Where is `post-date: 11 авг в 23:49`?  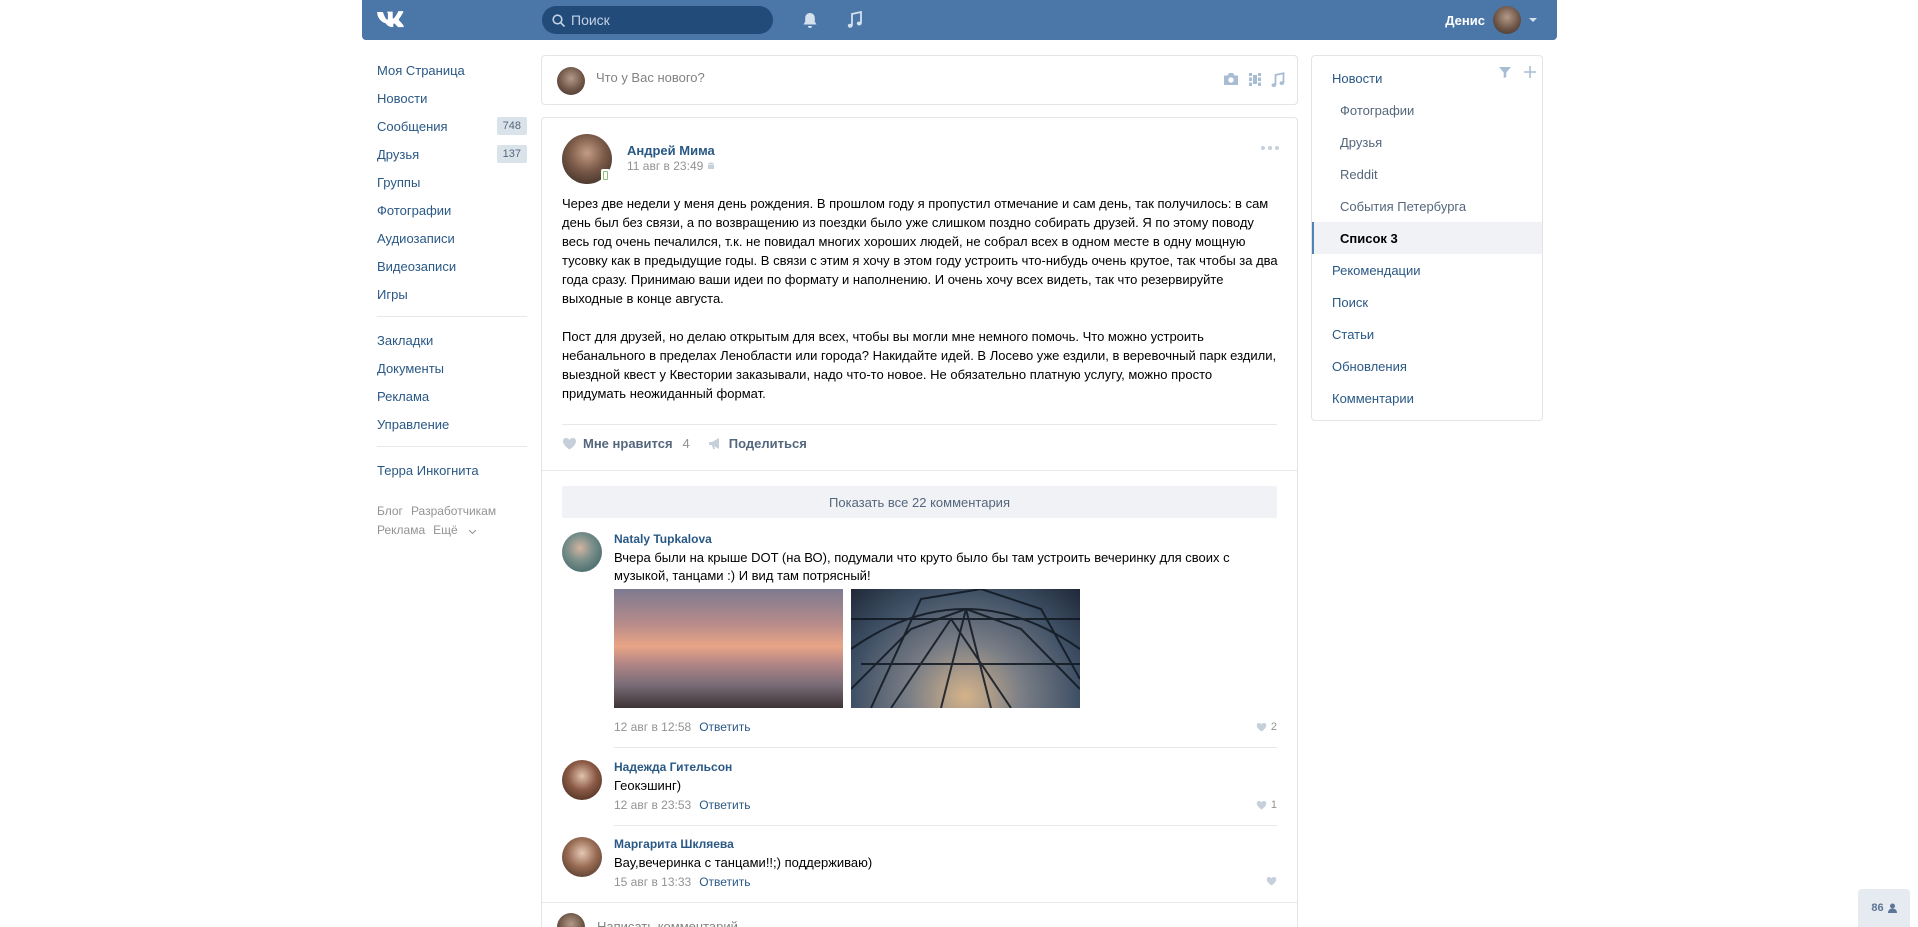
post-date: 11 авг в 23:49 is located at coordinates (671, 166).